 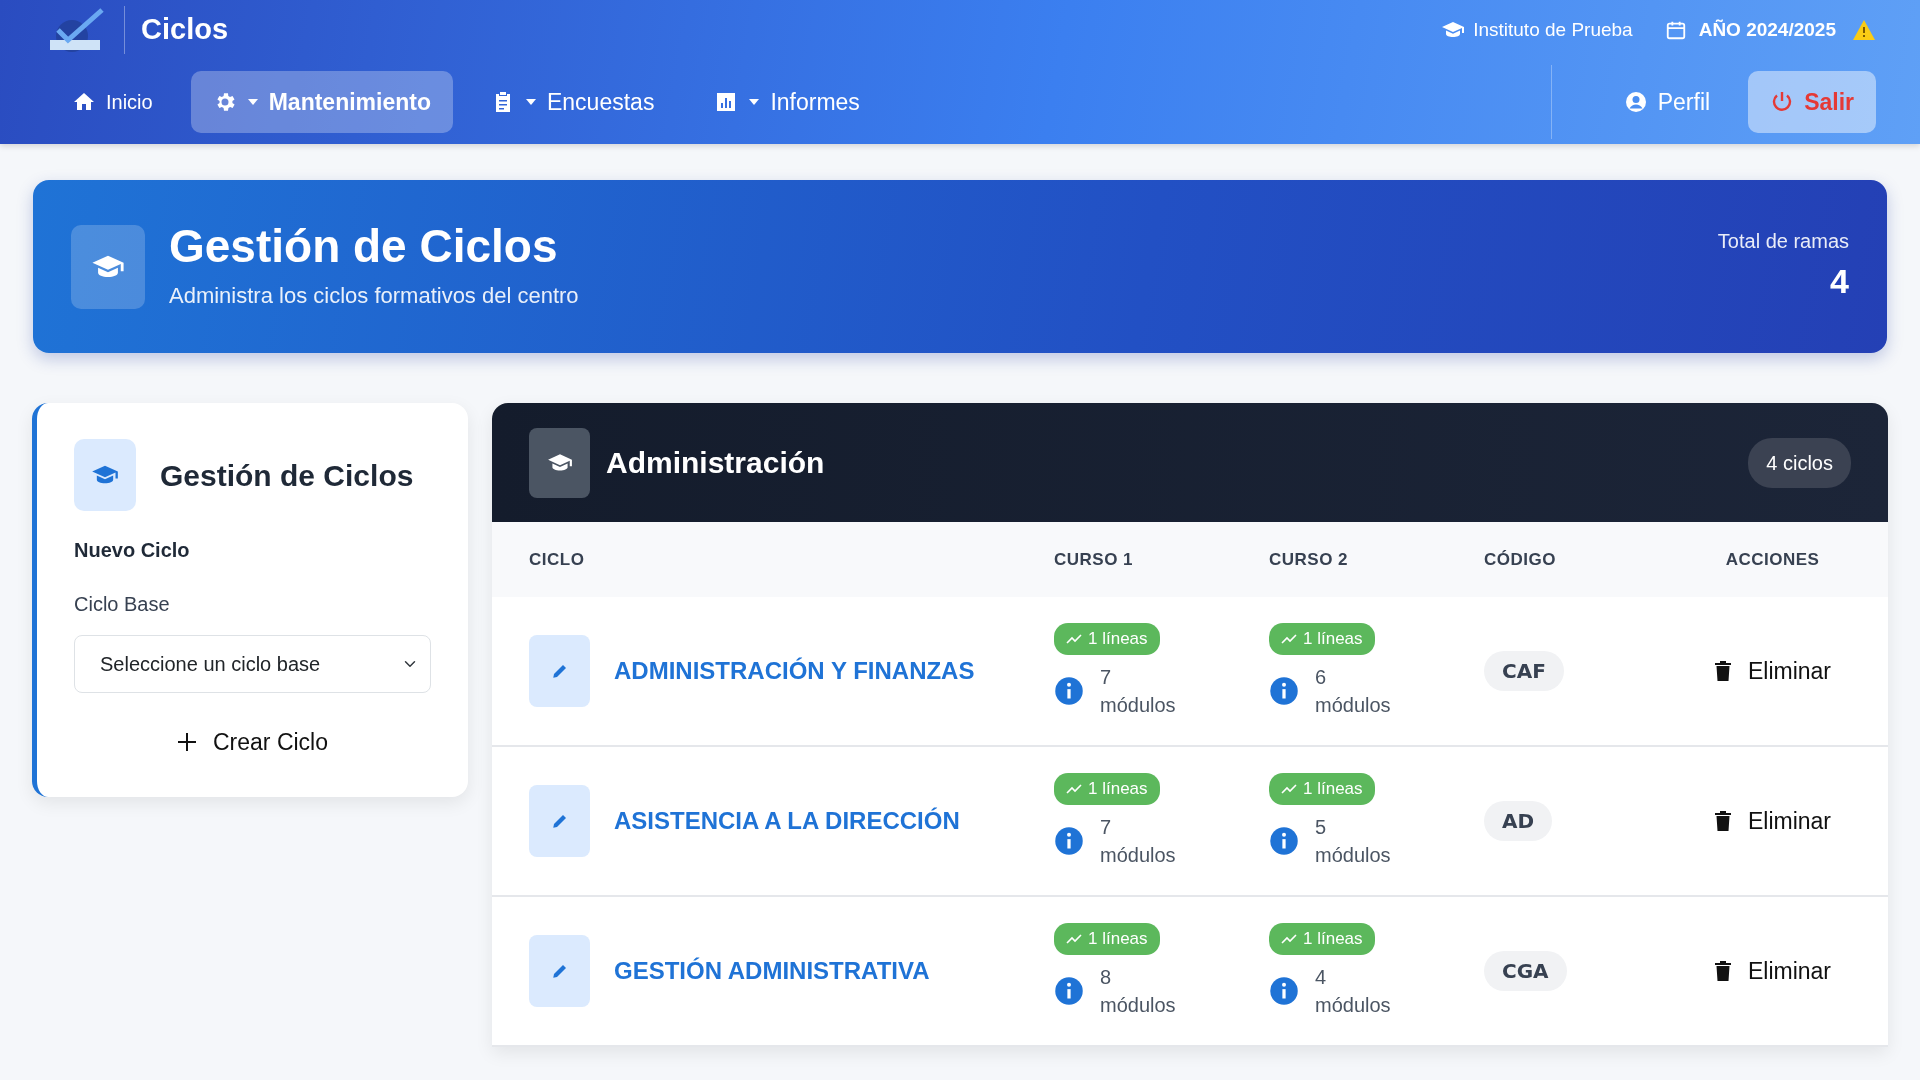 I want to click on modules-count: 4 módulos, so click(x=1353, y=991).